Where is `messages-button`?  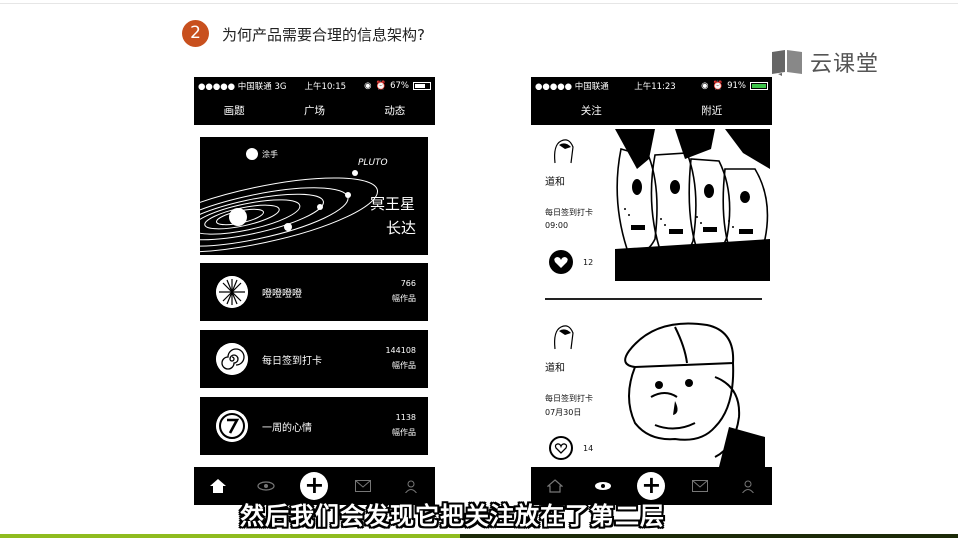 messages-button is located at coordinates (700, 486).